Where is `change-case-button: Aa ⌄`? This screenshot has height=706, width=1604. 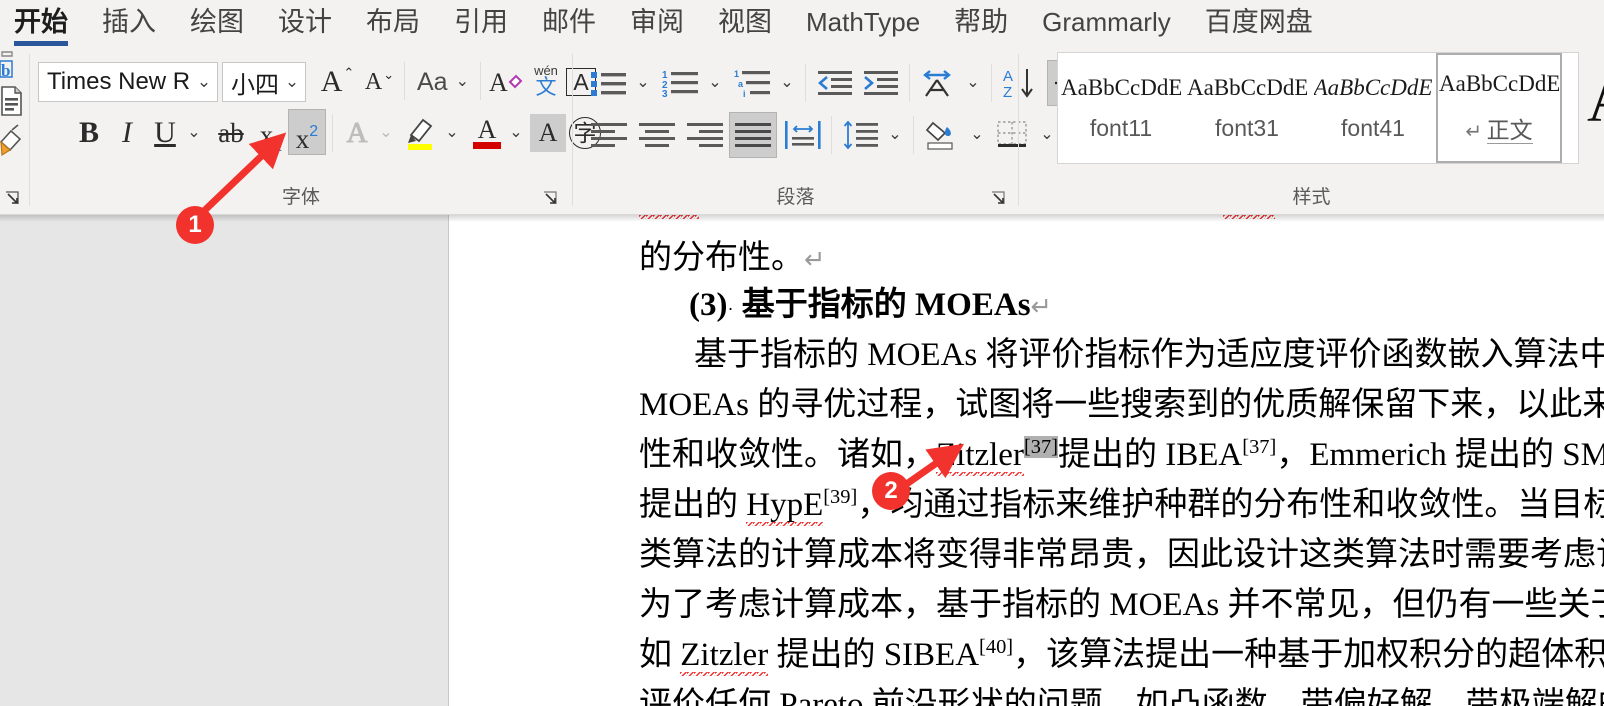 change-case-button: Aa ⌄ is located at coordinates (443, 82).